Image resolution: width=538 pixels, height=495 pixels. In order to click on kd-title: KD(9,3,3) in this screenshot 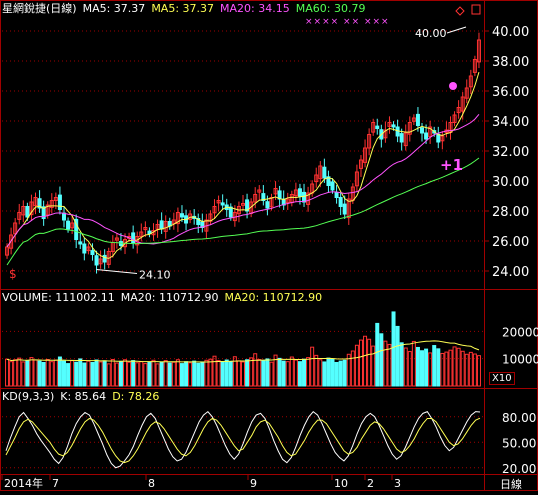, I will do `click(28, 396)`.